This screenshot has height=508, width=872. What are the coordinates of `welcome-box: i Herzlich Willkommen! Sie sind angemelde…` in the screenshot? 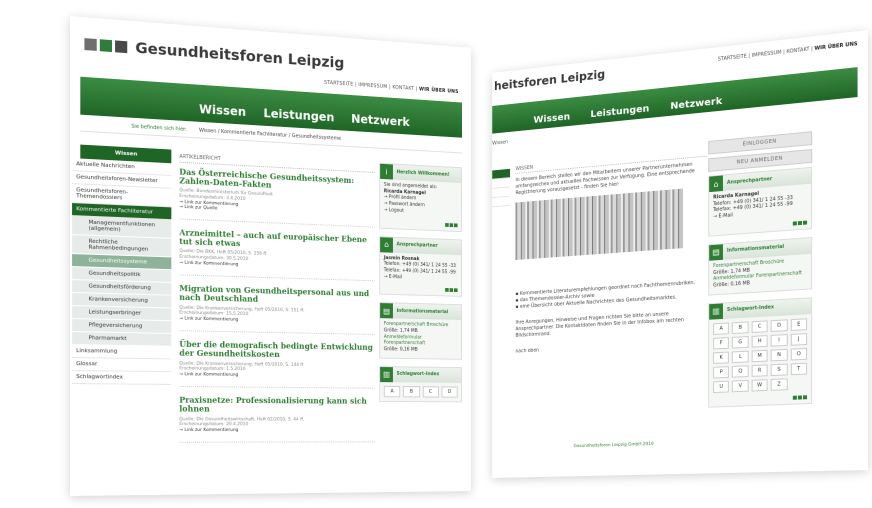 It's located at (421, 197).